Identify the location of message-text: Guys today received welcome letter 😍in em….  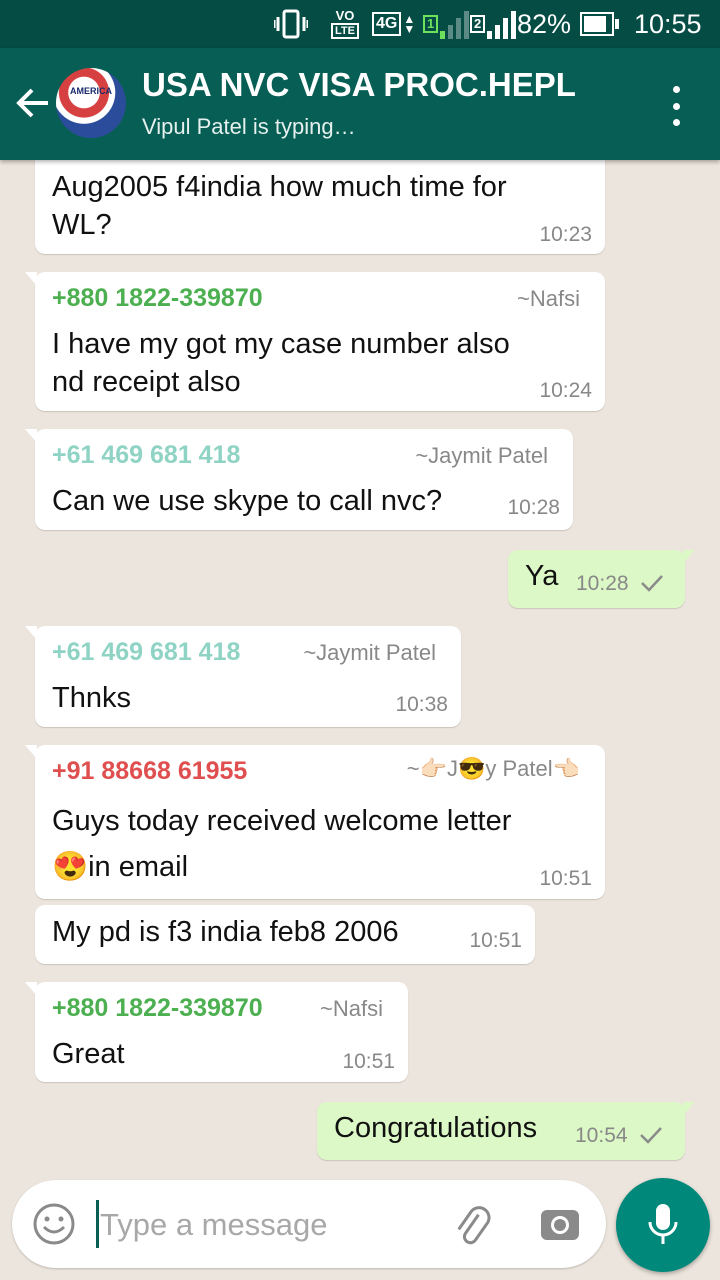
(282, 844).